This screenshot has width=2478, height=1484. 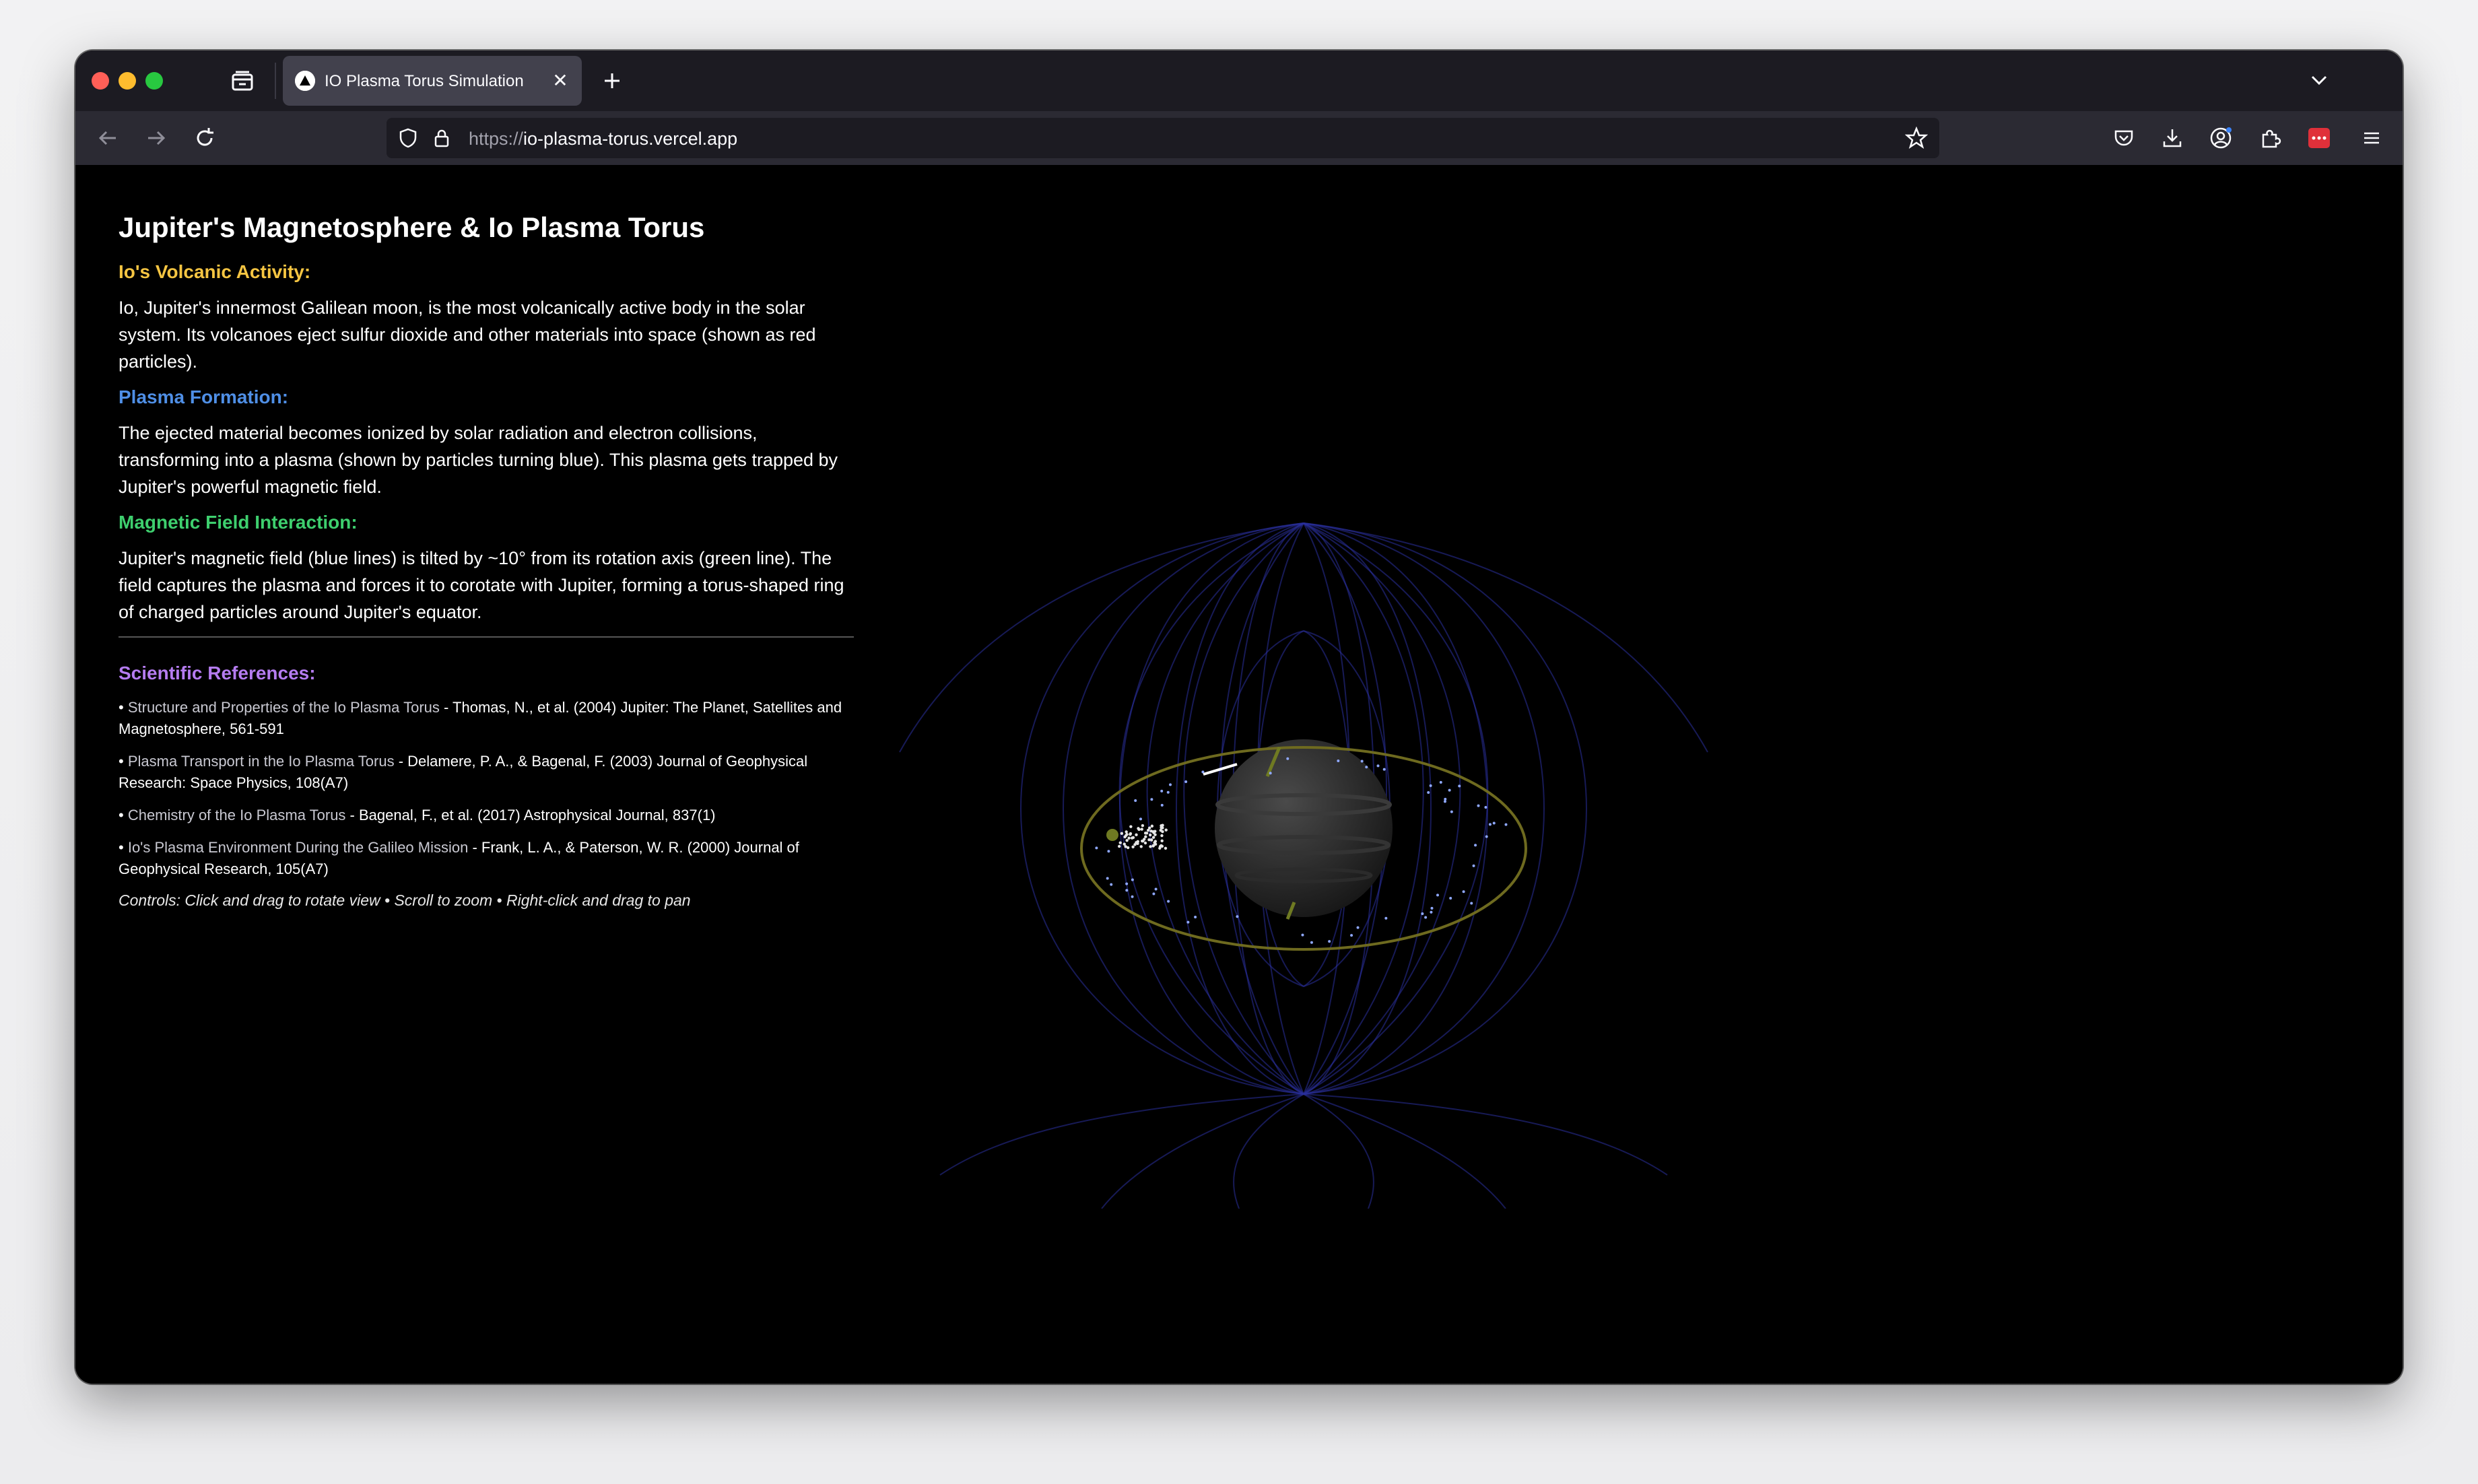 I want to click on section-heading-magnetic: Magnetic Field Interaction:, so click(x=238, y=522).